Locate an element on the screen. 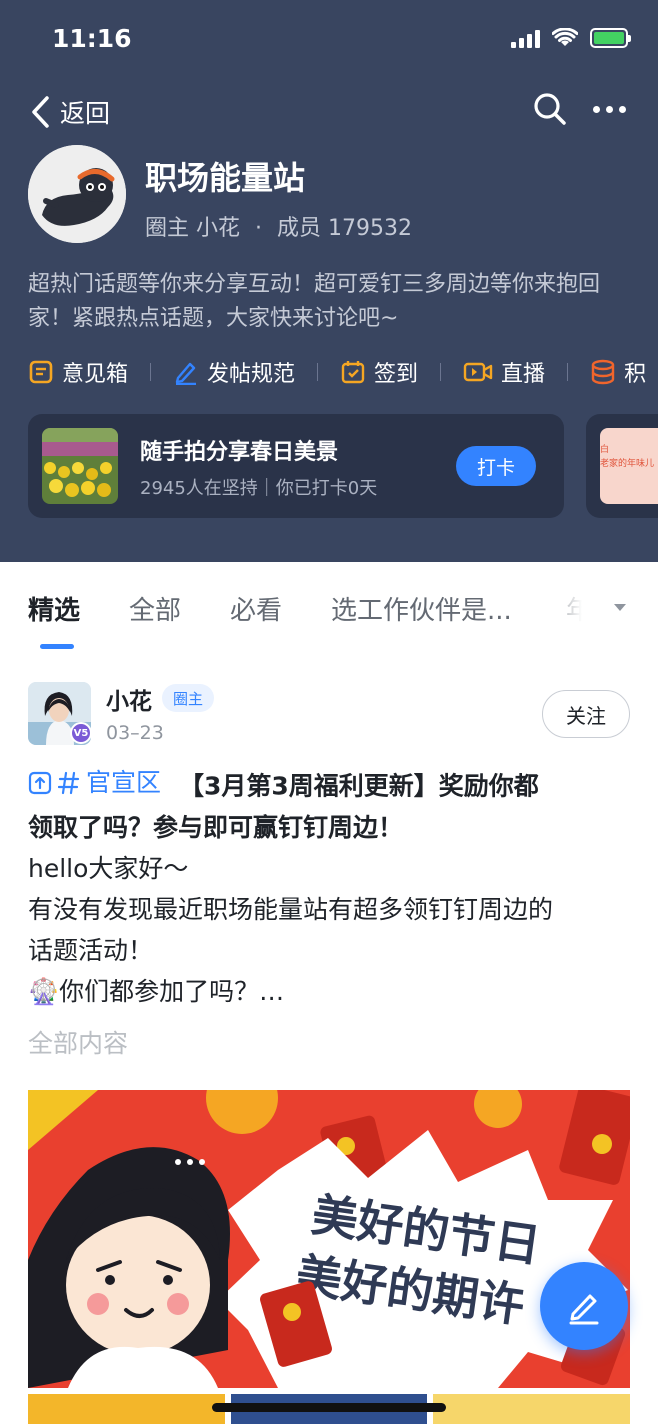  topic-link: 官宣区 is located at coordinates (94, 782).